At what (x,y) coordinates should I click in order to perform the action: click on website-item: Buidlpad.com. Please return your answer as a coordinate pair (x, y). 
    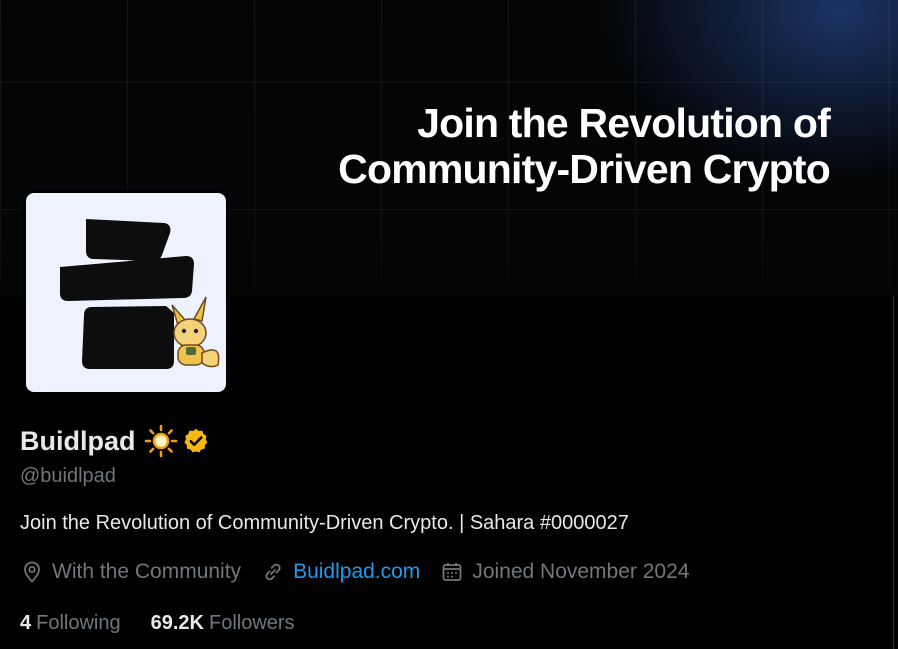
    Looking at the image, I should click on (340, 572).